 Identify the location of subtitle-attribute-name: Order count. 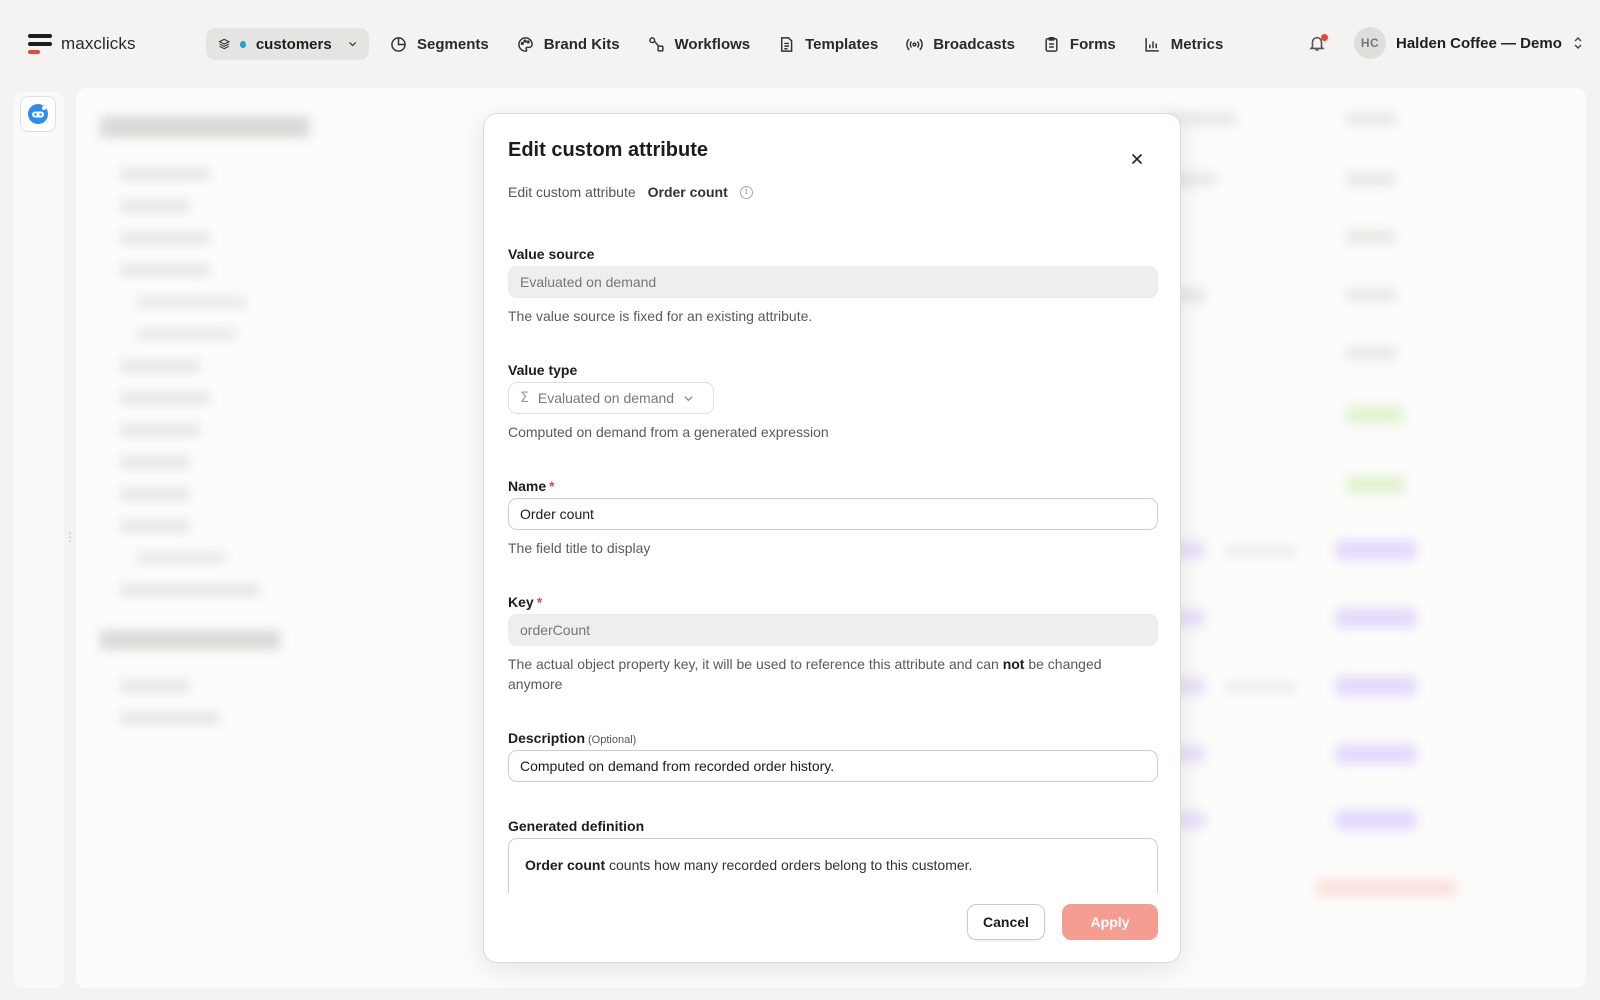
(687, 192).